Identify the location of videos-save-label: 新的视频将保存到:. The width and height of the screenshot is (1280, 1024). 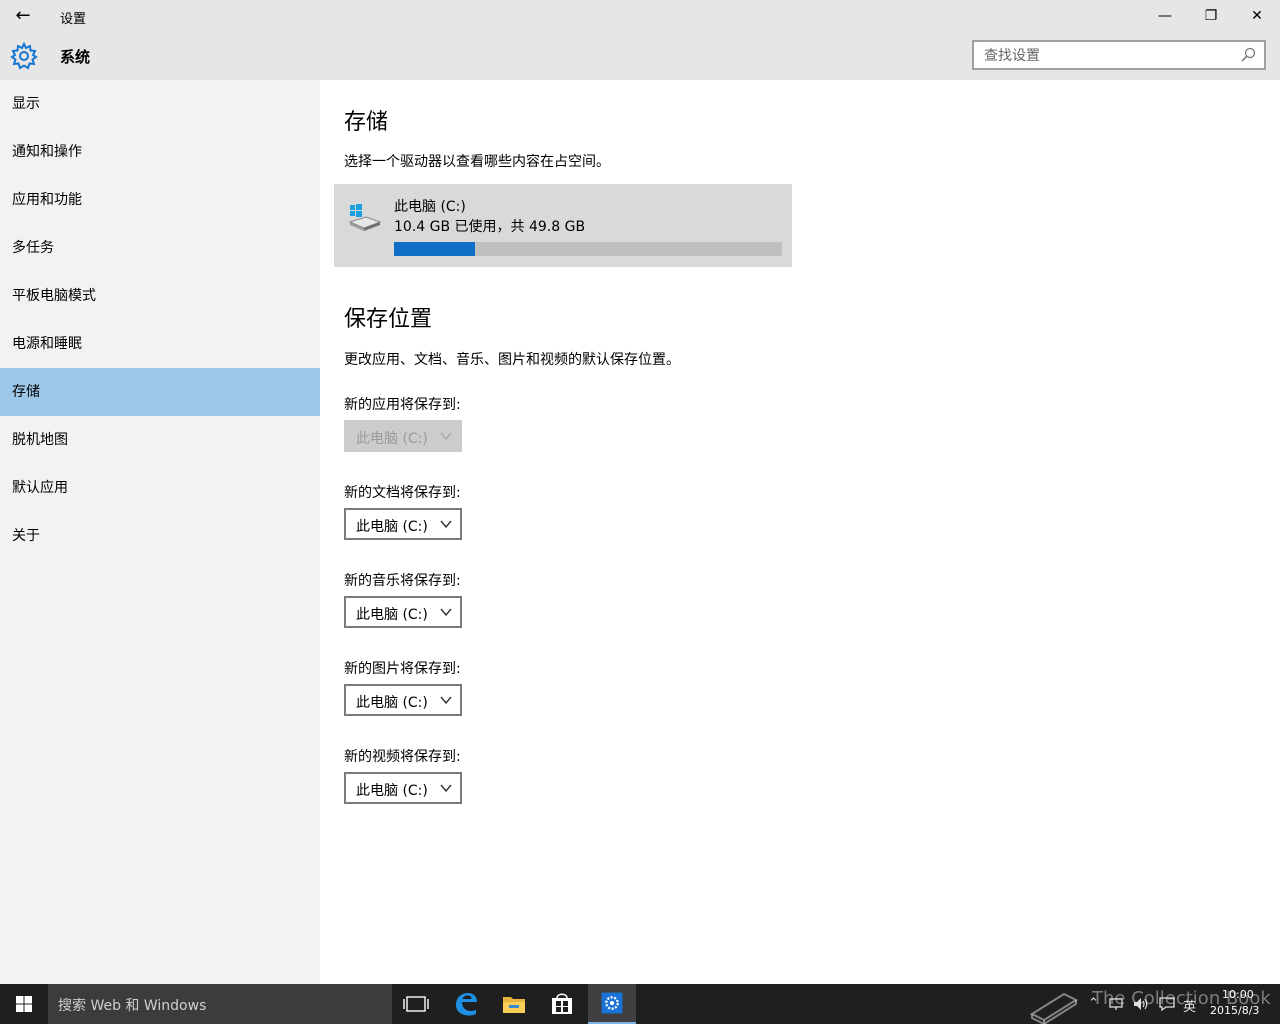
(402, 757).